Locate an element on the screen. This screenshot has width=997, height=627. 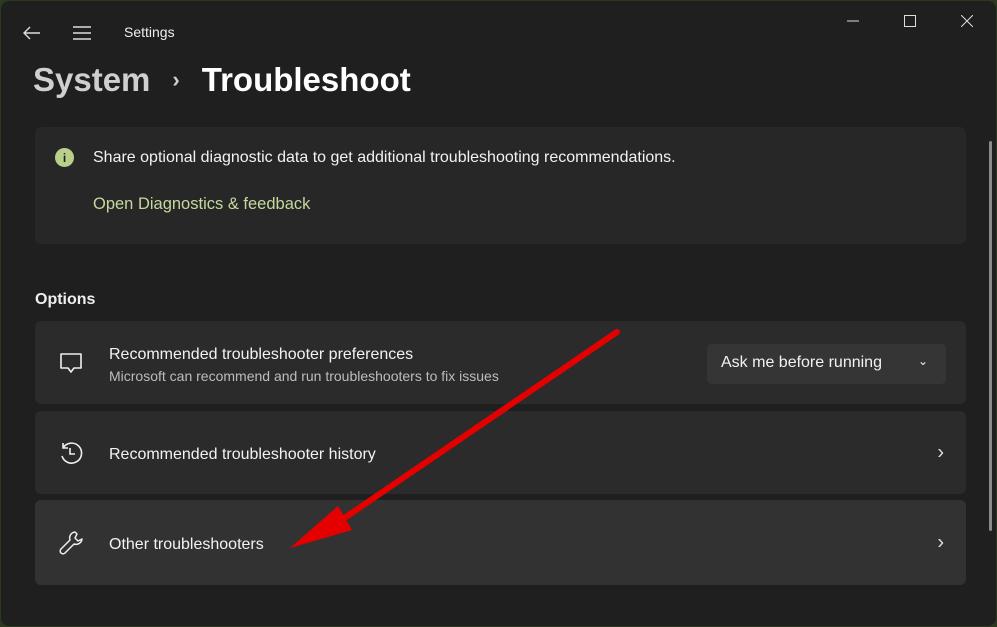
history-icon is located at coordinates (72, 452).